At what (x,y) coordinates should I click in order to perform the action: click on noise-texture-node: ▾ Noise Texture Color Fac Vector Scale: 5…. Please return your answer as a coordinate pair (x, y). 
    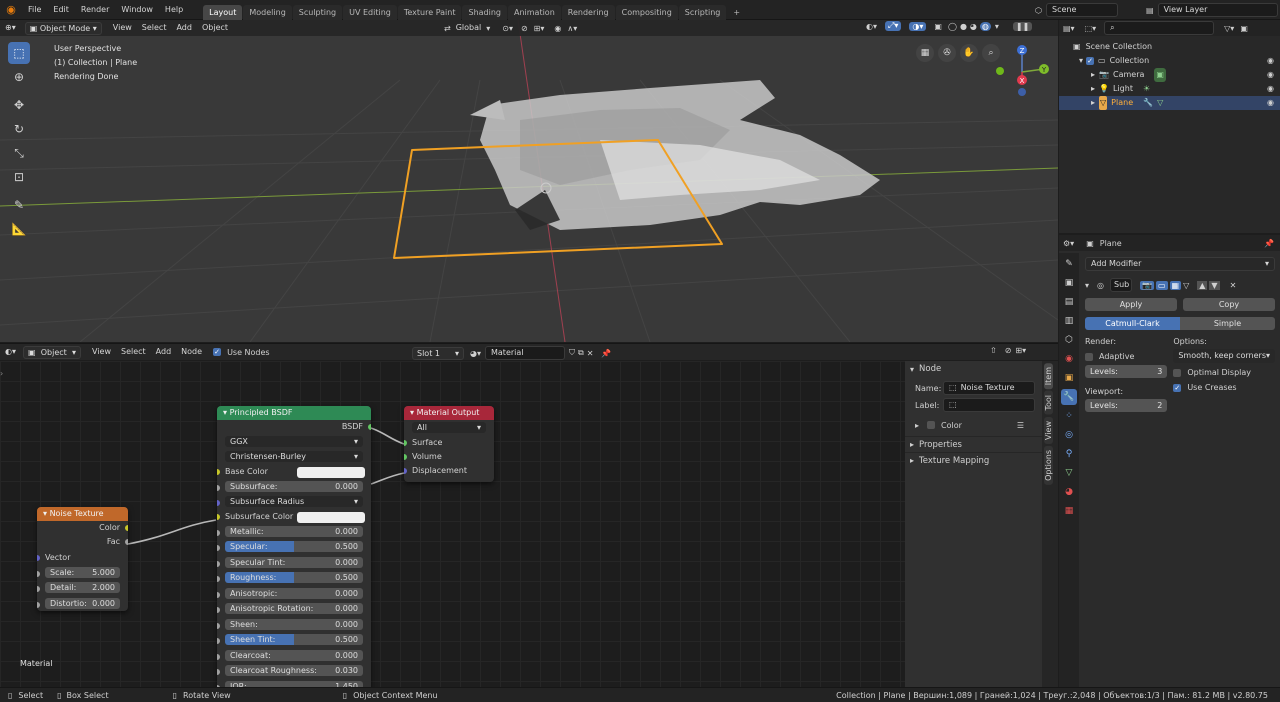
    Looking at the image, I should click on (82, 559).